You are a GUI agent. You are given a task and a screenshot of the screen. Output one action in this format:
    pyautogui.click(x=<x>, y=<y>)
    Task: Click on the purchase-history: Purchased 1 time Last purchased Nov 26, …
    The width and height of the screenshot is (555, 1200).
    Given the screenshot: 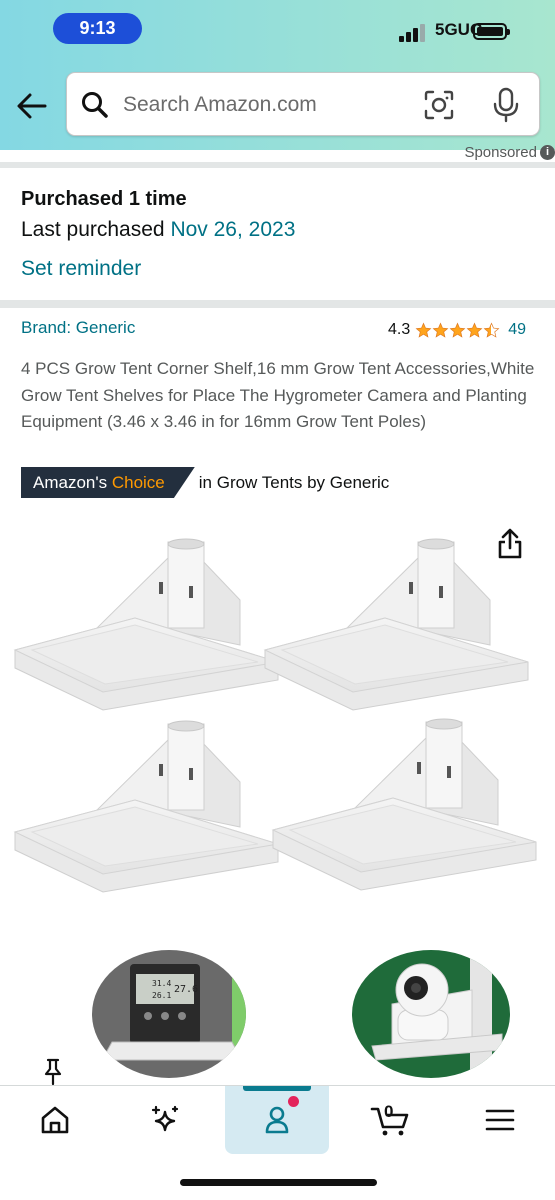 What is the action you would take?
    pyautogui.click(x=277, y=236)
    